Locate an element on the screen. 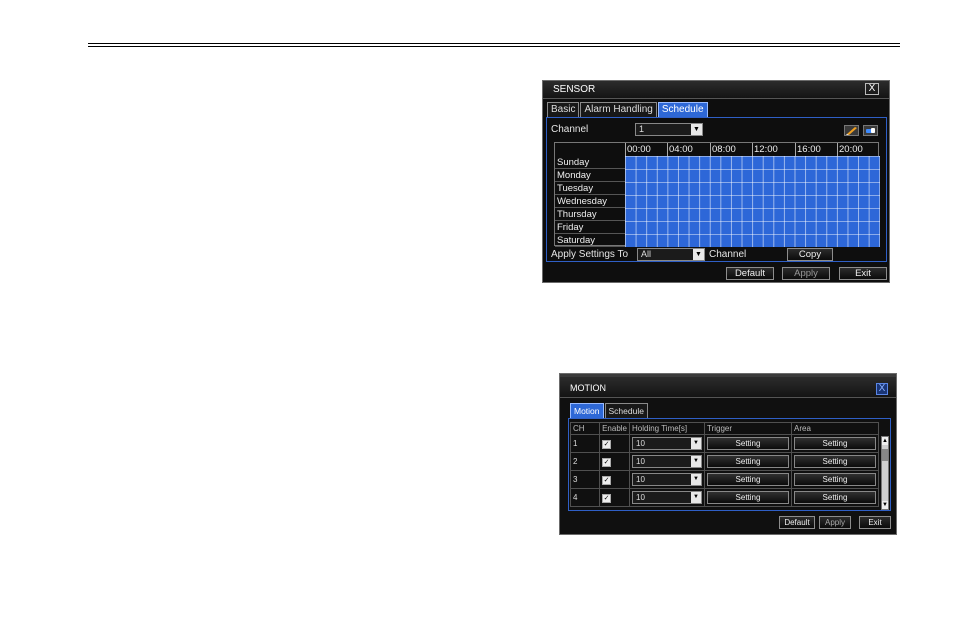 Image resolution: width=955 pixels, height=636 pixels. ch-cell: 1 is located at coordinates (585, 443).